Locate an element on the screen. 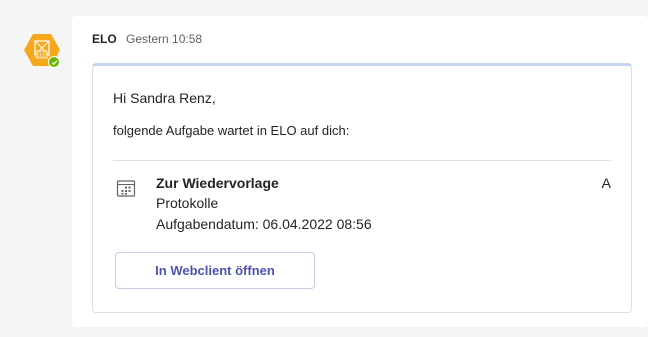 The width and height of the screenshot is (648, 337). card-intro-text: folgende Aufgabe wartet in ELO auf dich: is located at coordinates (231, 130).